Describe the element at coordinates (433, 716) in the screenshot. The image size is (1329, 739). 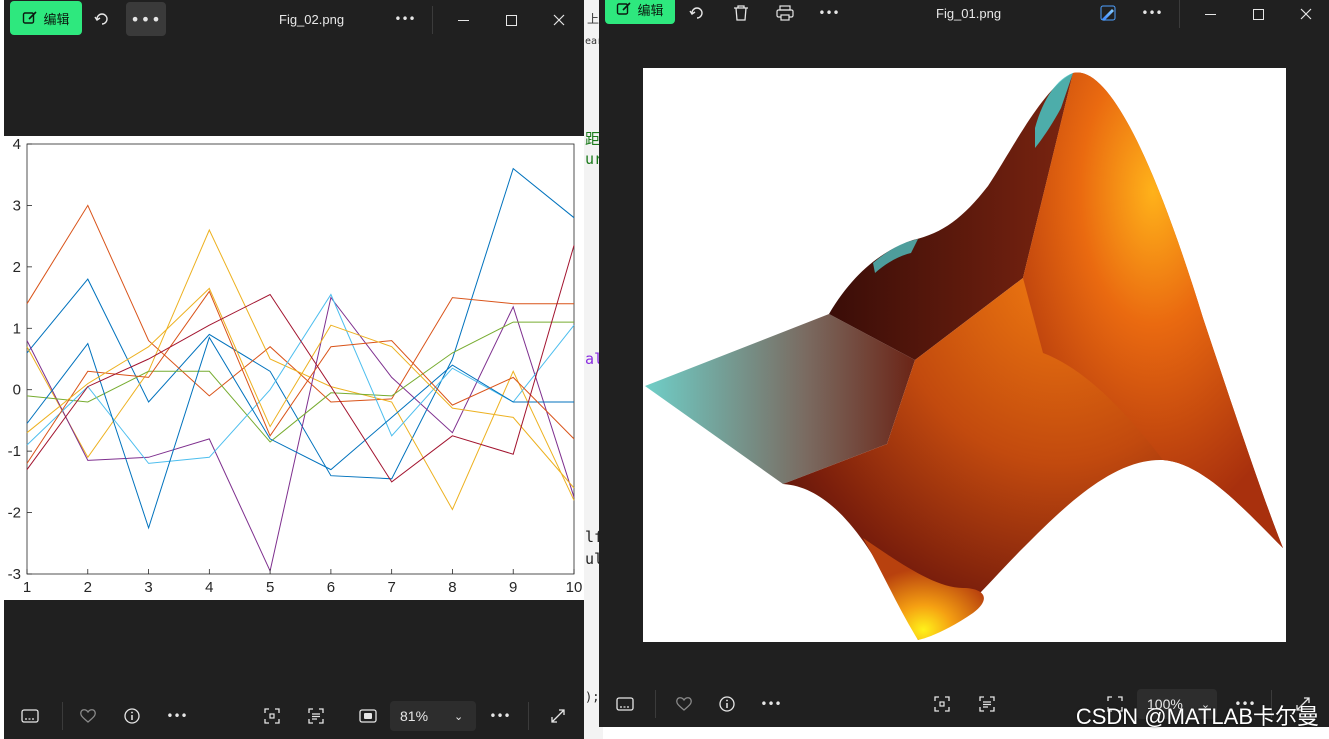
I see `zoom-dropdown: 81% ⌄` at that location.